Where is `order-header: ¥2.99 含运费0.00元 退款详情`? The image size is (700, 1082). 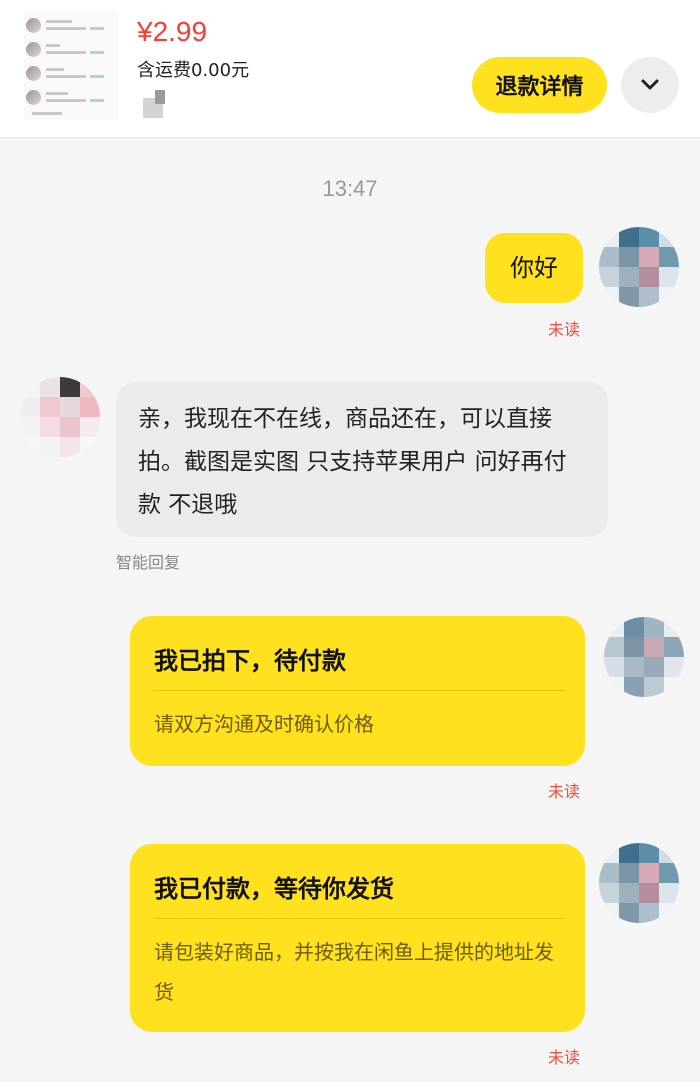 order-header: ¥2.99 含运费0.00元 退款详情 is located at coordinates (350, 69).